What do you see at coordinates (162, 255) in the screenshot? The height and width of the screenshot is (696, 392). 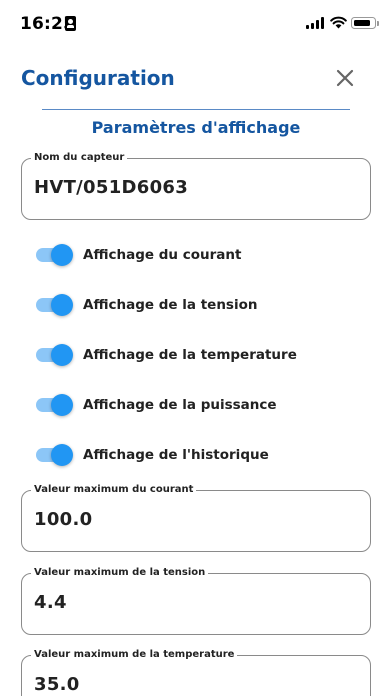 I see `toggle-label-current: Affichage du courant` at bounding box center [162, 255].